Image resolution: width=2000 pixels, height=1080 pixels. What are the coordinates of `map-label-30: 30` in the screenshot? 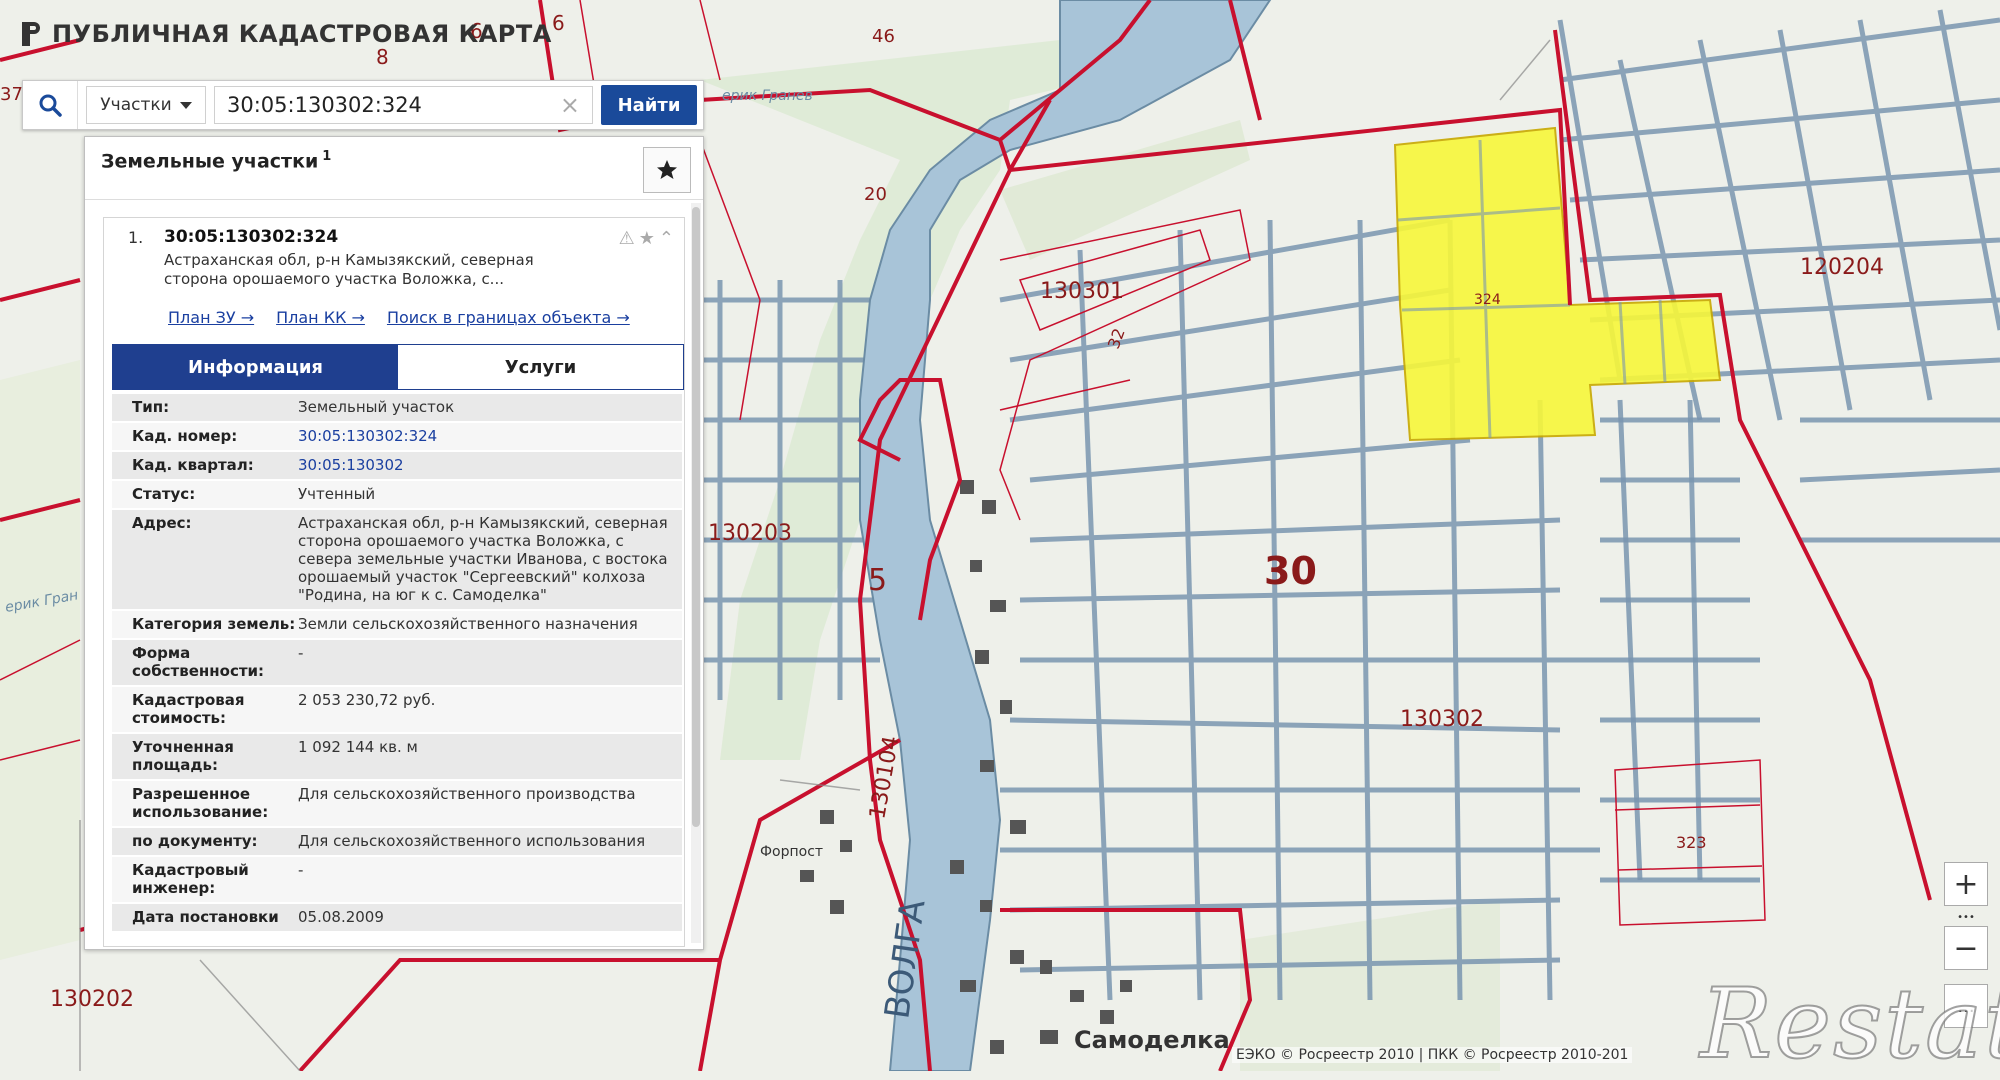 It's located at (1290, 571).